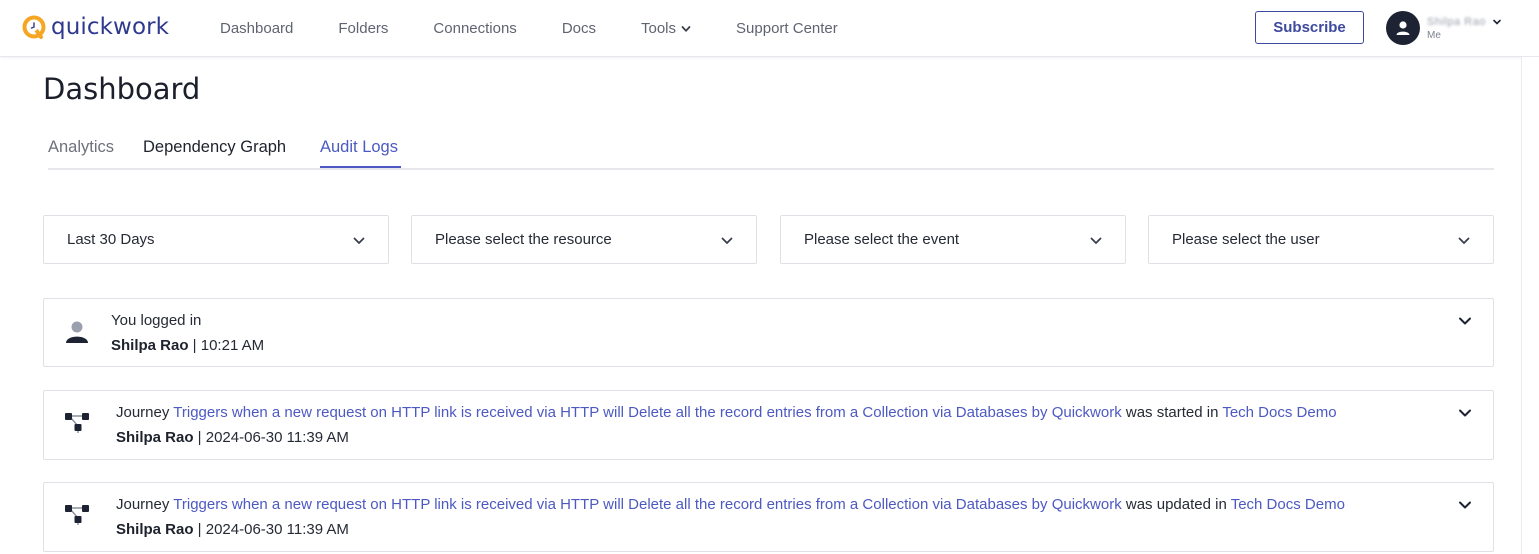 The height and width of the screenshot is (554, 1539). I want to click on nav-connections: Connections, so click(474, 28).